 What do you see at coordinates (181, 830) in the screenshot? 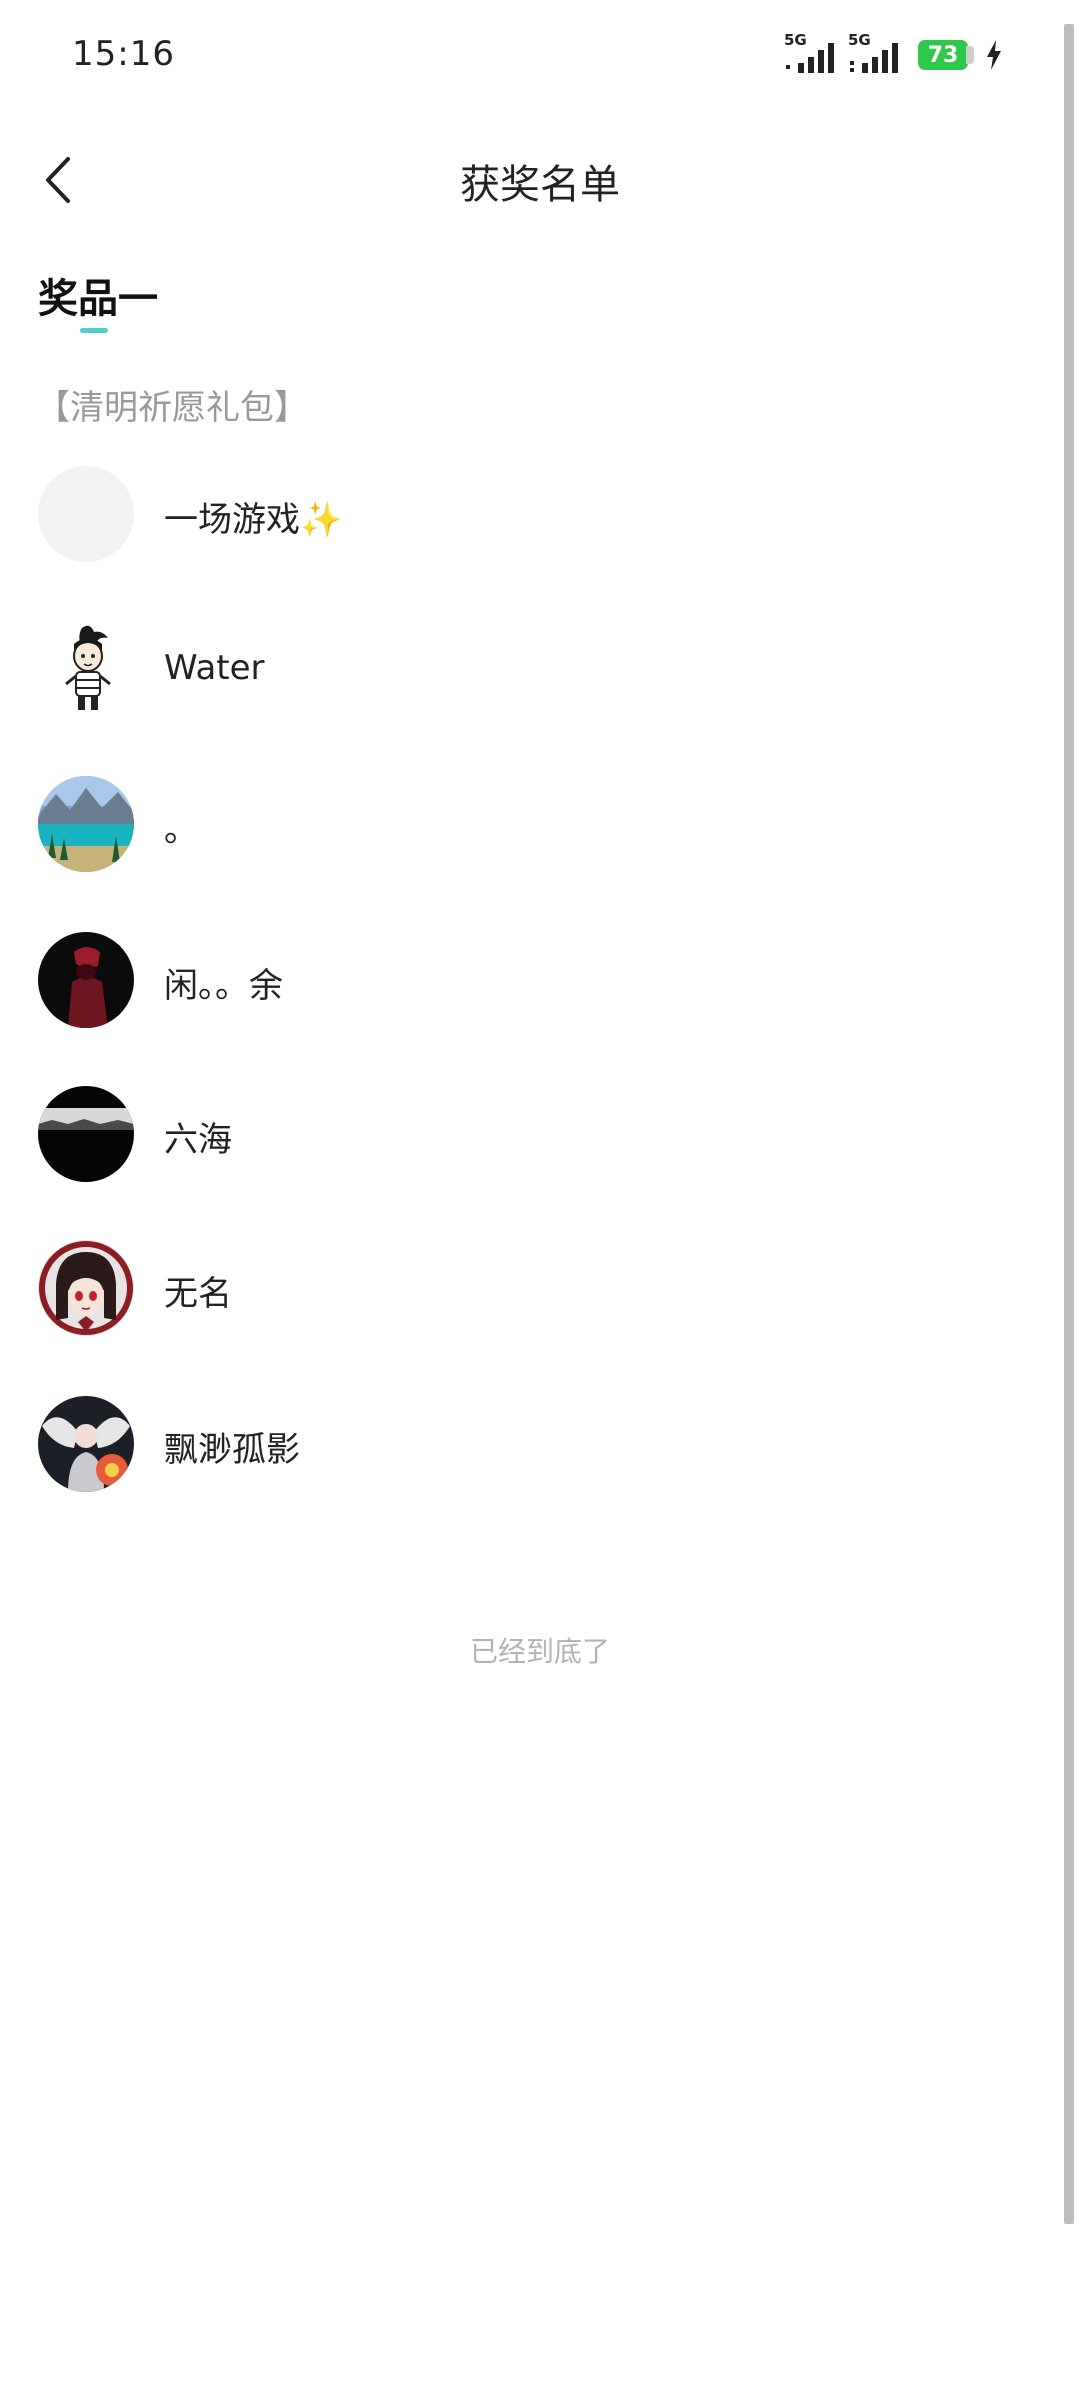
I see `winner-name: 。` at bounding box center [181, 830].